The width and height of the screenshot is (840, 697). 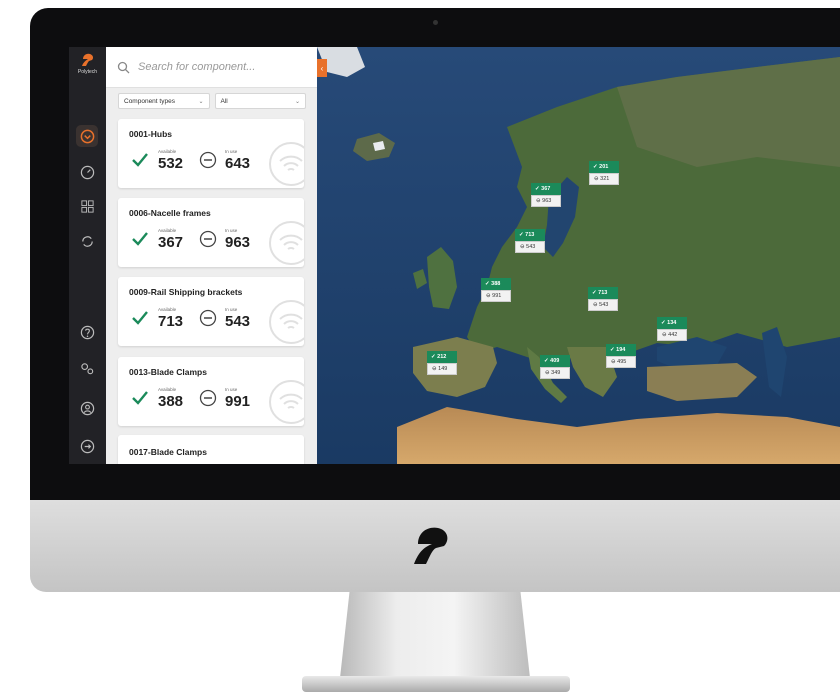 What do you see at coordinates (171, 321) in the screenshot?
I see `available-count: 713` at bounding box center [171, 321].